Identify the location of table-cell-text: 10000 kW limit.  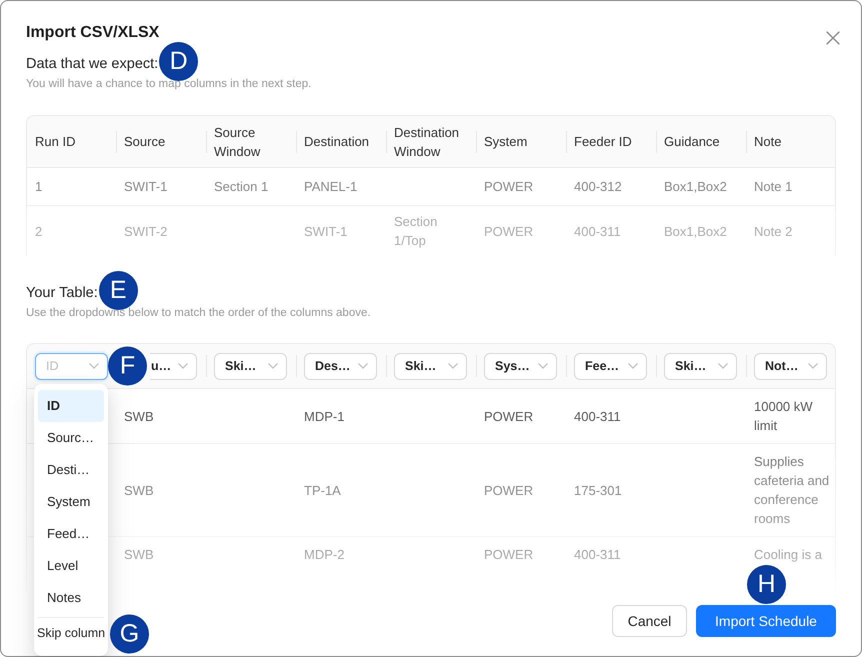
(784, 416).